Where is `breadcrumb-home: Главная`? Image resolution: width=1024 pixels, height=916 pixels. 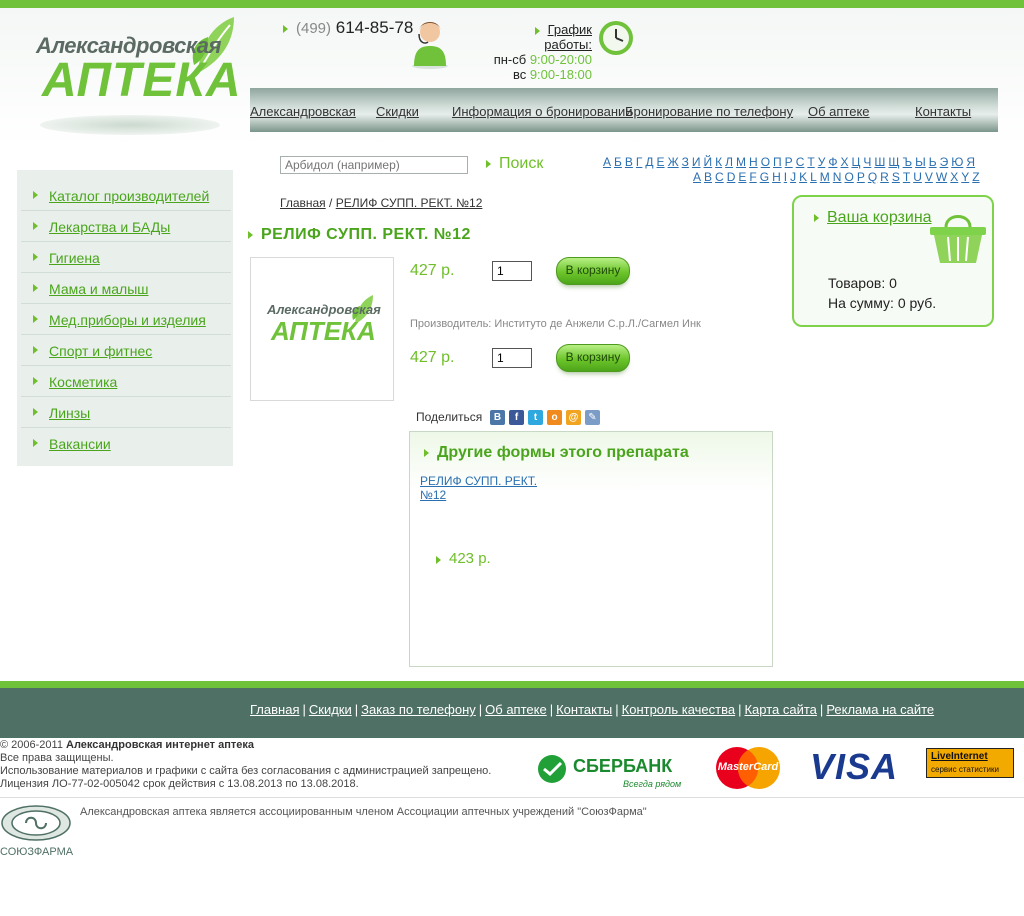 breadcrumb-home: Главная is located at coordinates (303, 203).